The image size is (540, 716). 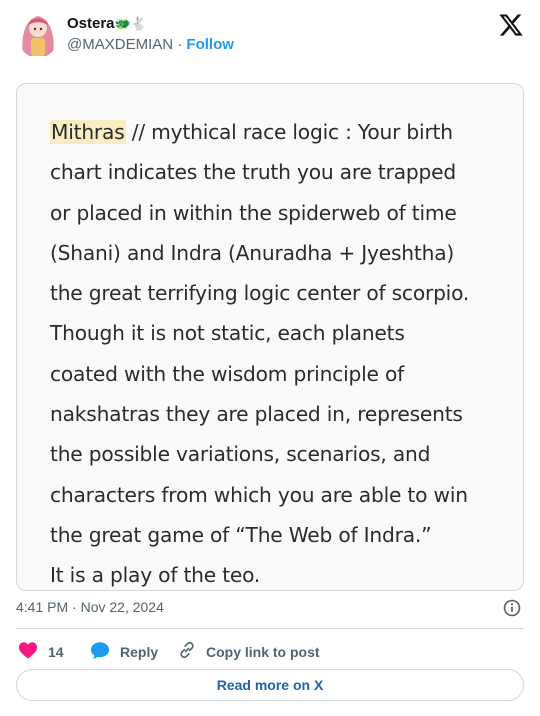 I want to click on author-emoji: 🐲🐇, so click(x=130, y=24).